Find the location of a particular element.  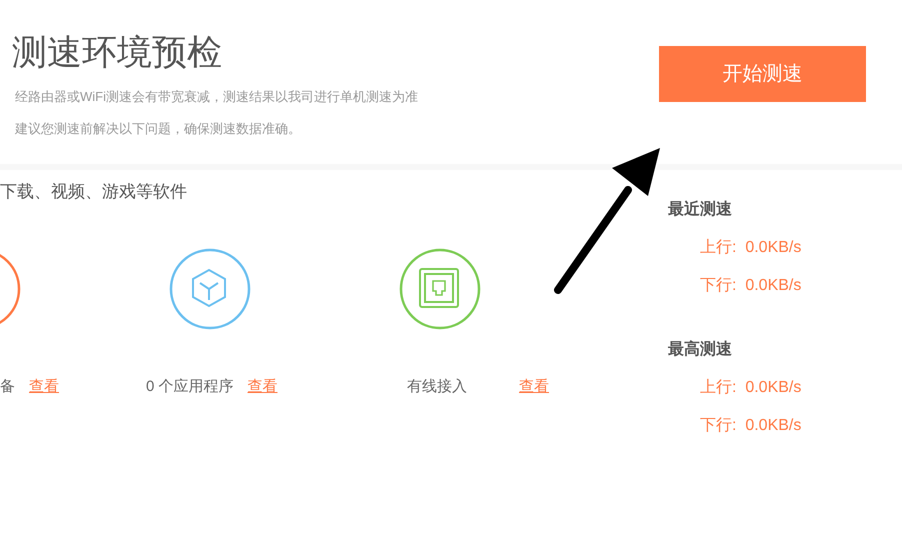

start-test-button: 开始测速 is located at coordinates (762, 74).